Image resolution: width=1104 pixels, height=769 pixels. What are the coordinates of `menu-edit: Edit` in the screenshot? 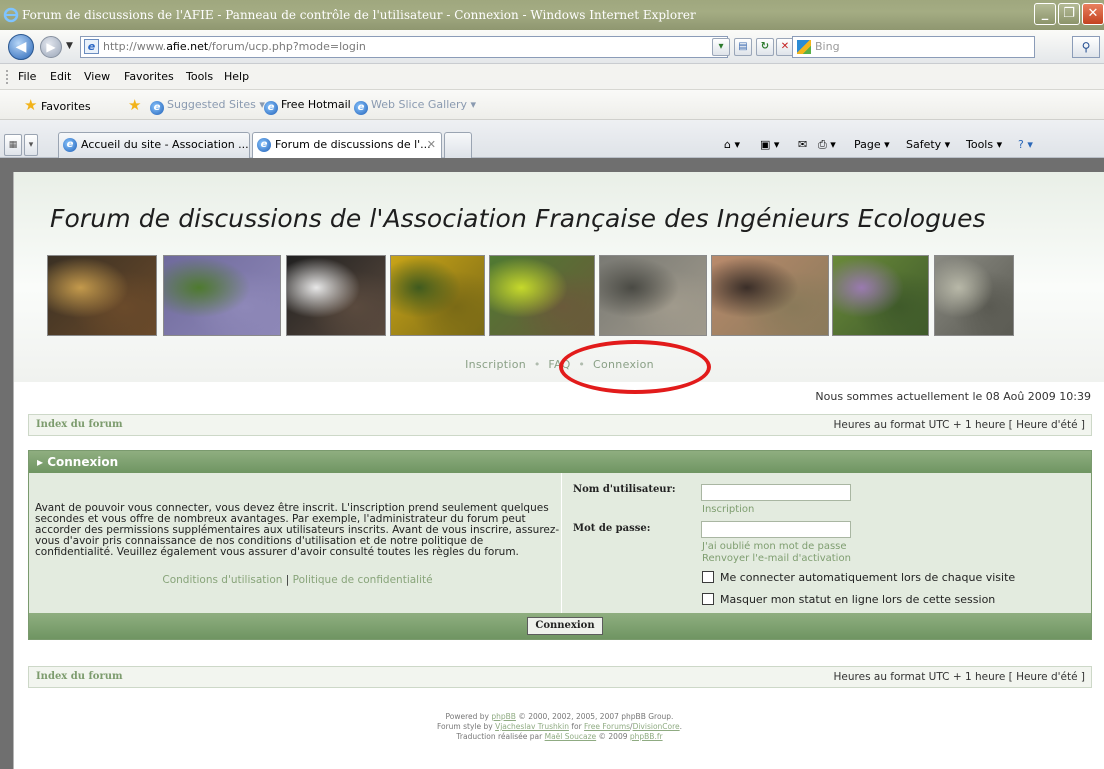 It's located at (60, 77).